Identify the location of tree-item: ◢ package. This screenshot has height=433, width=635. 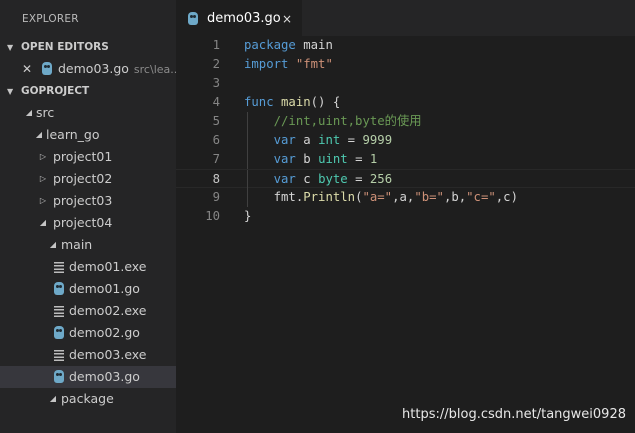
(88, 399).